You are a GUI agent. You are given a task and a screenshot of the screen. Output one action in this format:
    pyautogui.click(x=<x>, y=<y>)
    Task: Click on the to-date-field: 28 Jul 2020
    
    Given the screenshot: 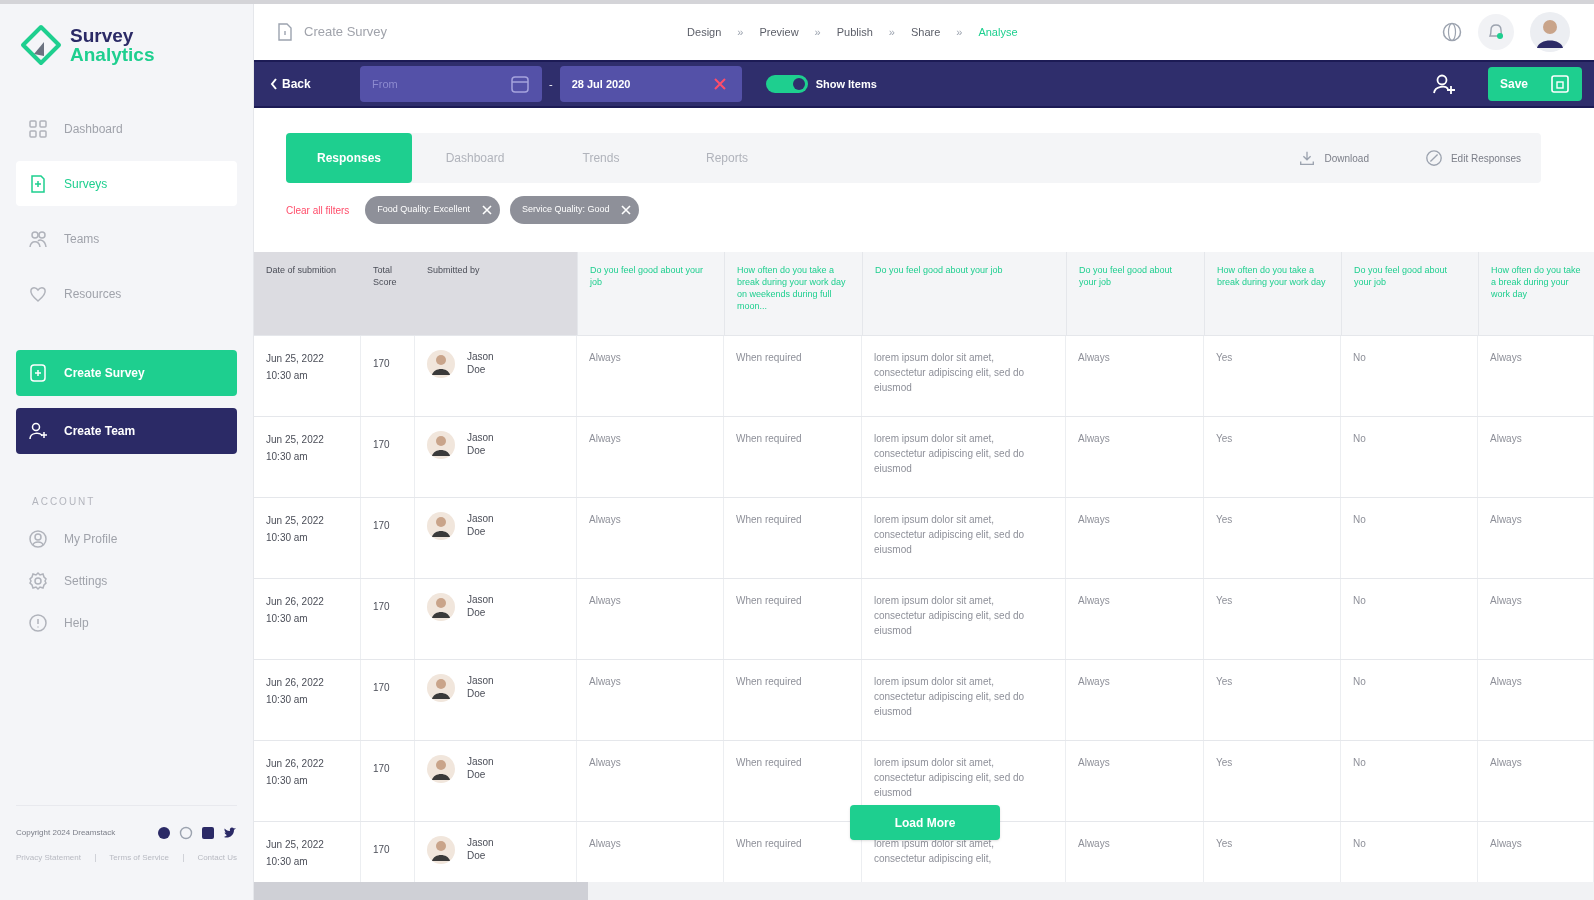 What is the action you would take?
    pyautogui.click(x=650, y=84)
    